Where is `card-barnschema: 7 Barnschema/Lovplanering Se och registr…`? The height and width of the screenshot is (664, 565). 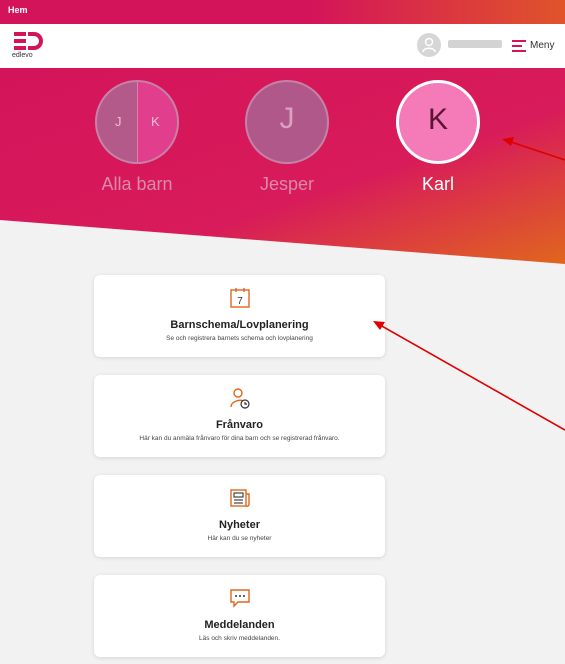 card-barnschema: 7 Barnschema/Lovplanering Se och registr… is located at coordinates (239, 316).